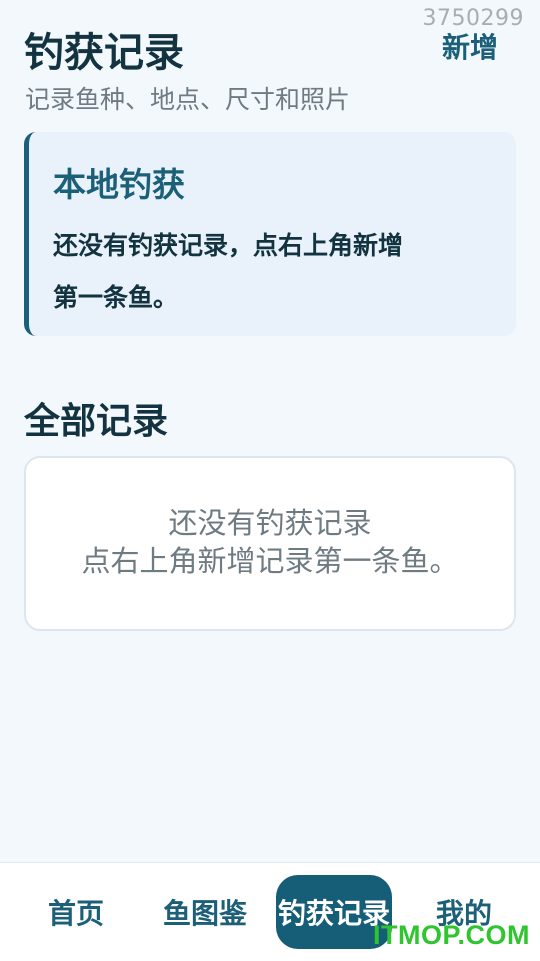 The image size is (540, 961). I want to click on section-title-all-records: 全部记录, so click(96, 421).